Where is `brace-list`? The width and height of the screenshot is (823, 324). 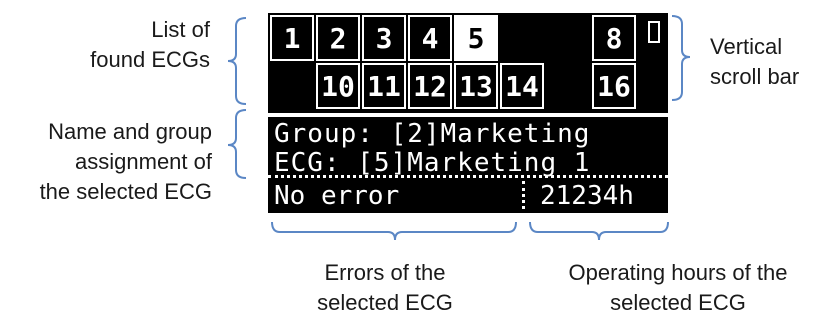
brace-list is located at coordinates (237, 61).